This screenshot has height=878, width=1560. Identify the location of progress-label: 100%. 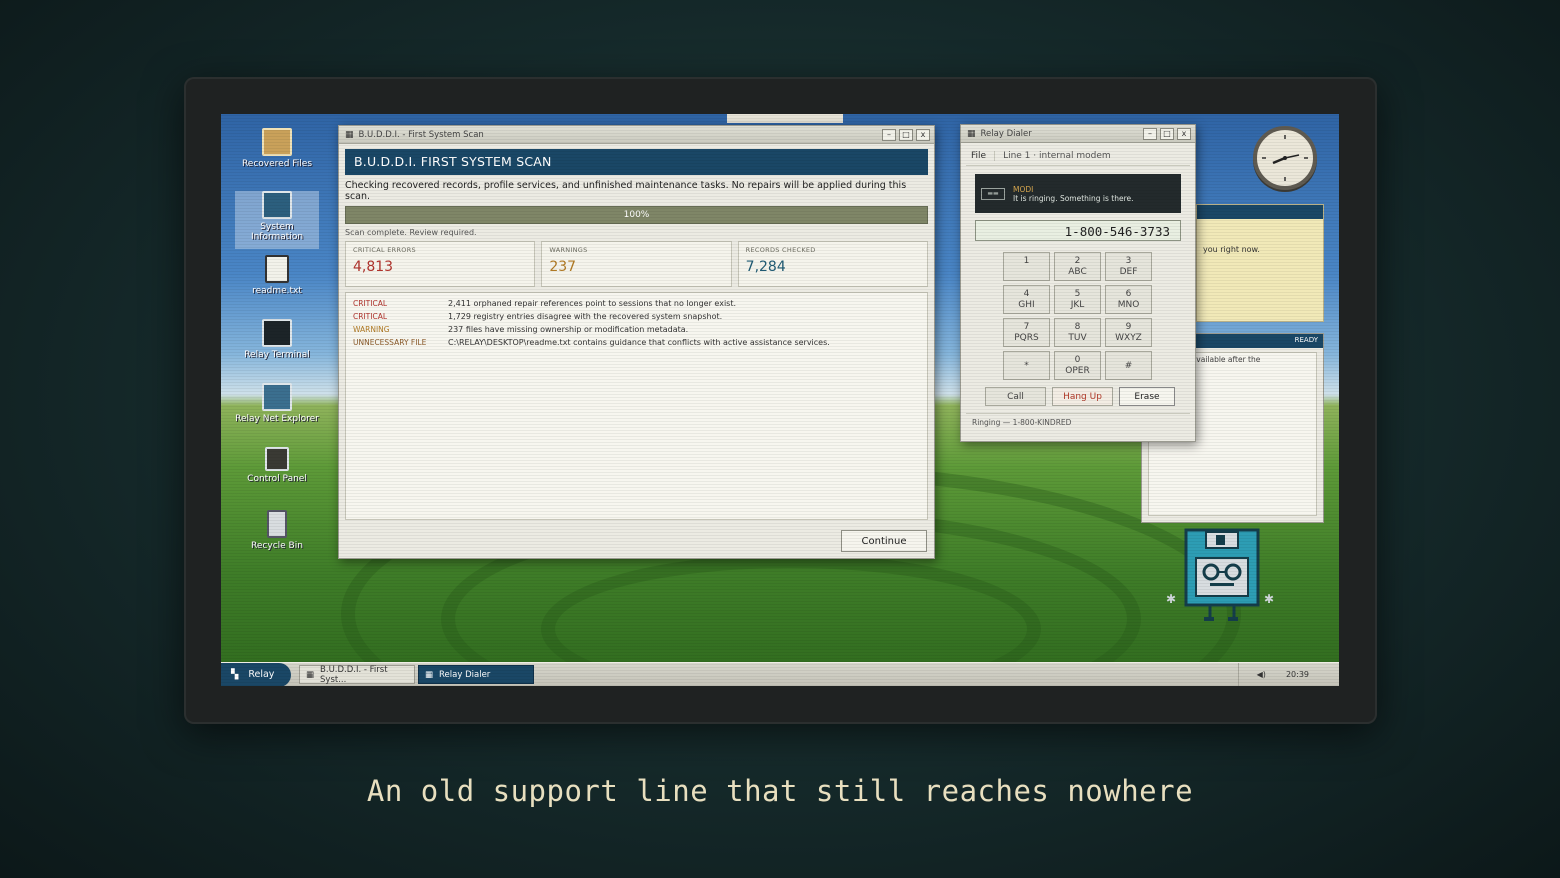
(636, 215).